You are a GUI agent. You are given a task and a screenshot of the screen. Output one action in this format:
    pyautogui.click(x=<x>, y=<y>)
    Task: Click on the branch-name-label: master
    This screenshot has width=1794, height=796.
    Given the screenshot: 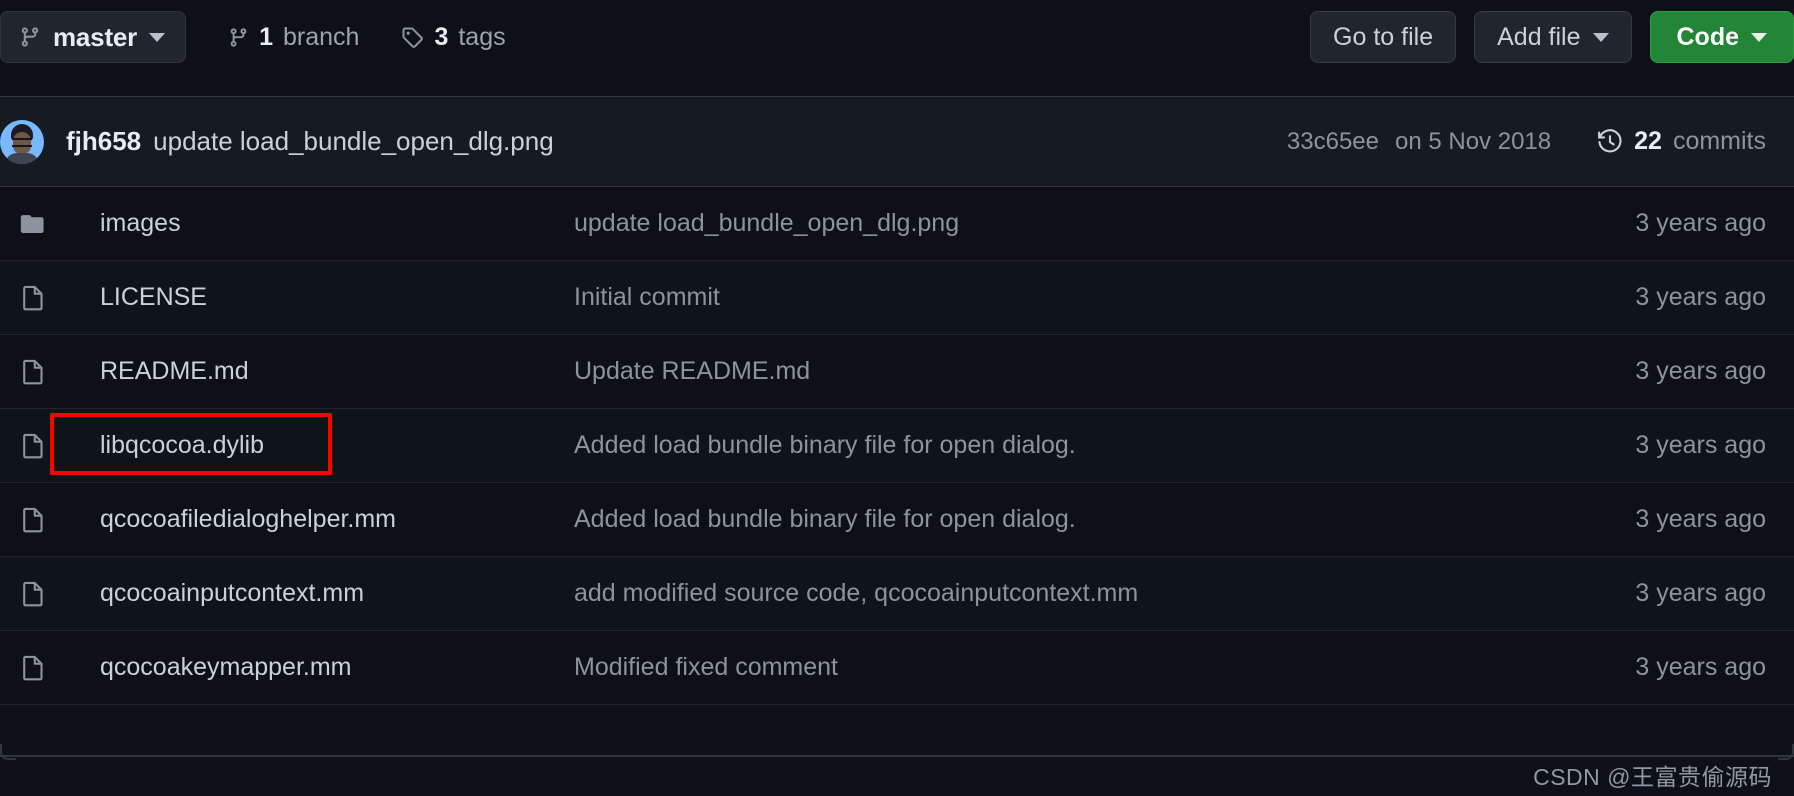 What is the action you would take?
    pyautogui.click(x=95, y=36)
    